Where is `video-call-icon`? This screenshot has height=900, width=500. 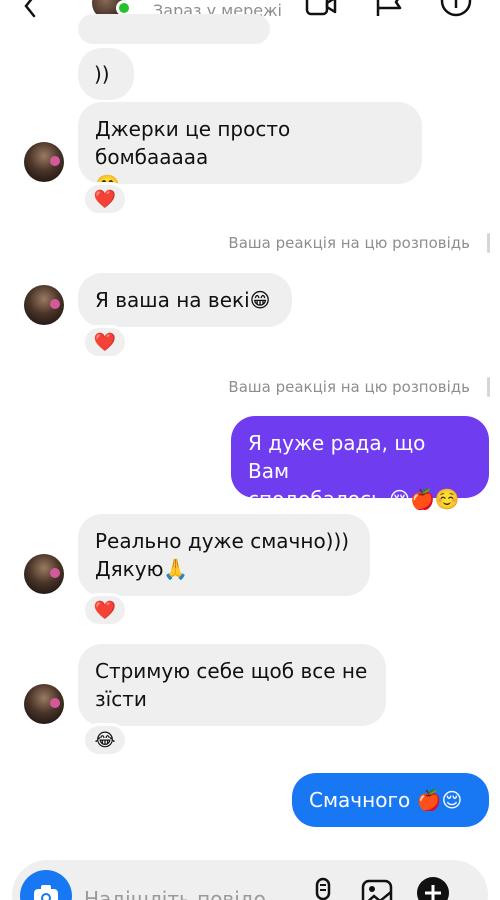 video-call-icon is located at coordinates (321, 9).